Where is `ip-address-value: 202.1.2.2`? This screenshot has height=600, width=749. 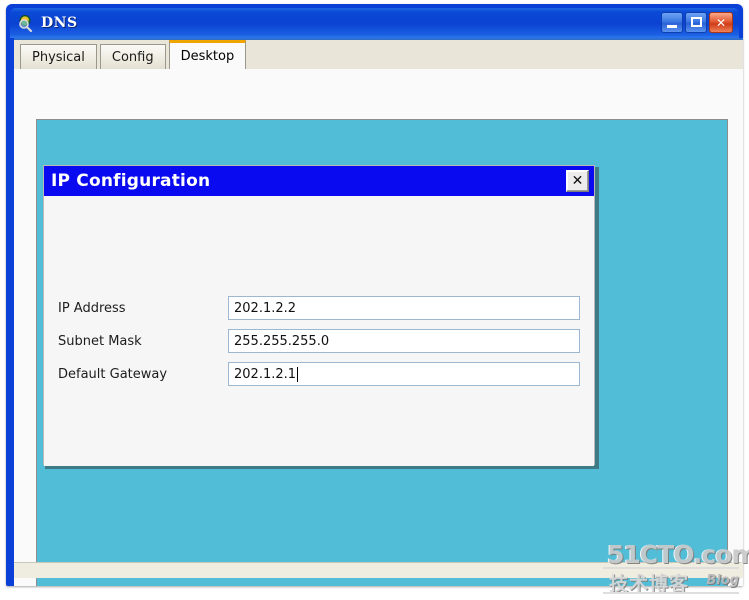 ip-address-value: 202.1.2.2 is located at coordinates (265, 308).